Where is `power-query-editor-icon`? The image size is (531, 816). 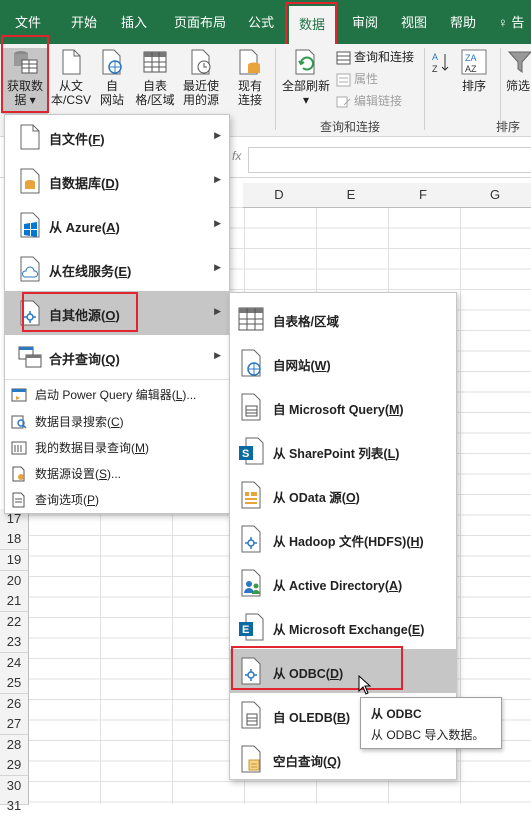 power-query-editor-icon is located at coordinates (19, 395).